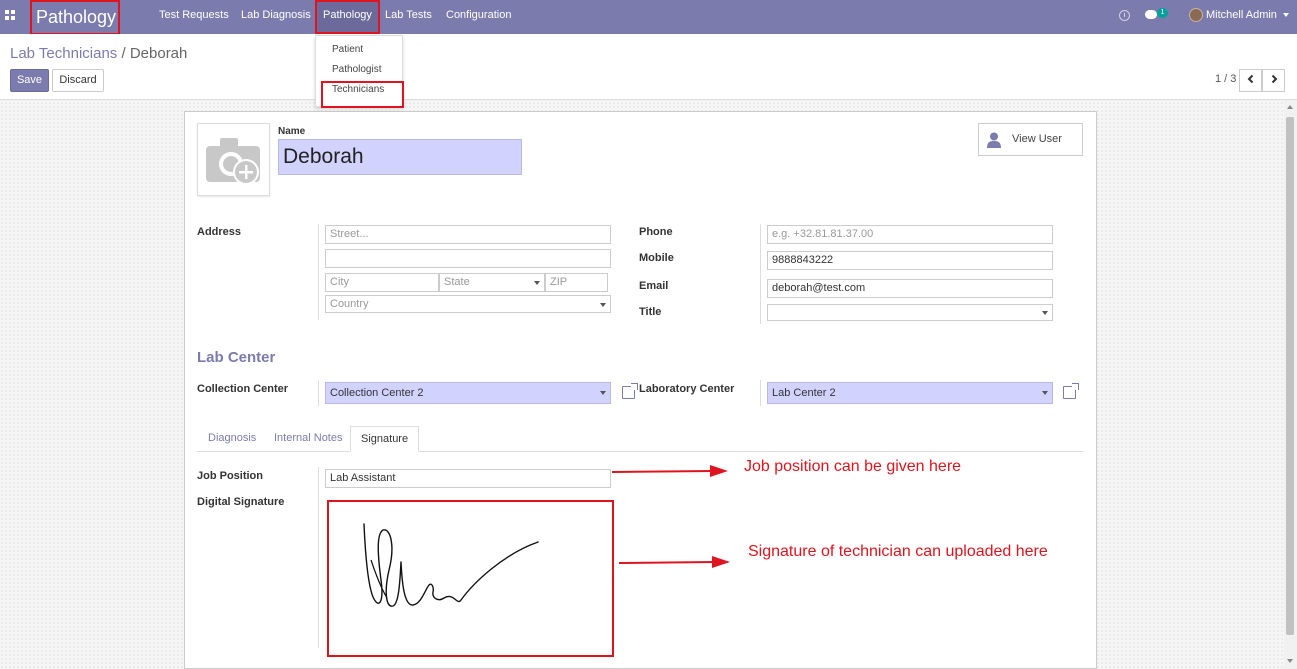 This screenshot has height=669, width=1297. I want to click on technicians-highlight-box, so click(362, 94).